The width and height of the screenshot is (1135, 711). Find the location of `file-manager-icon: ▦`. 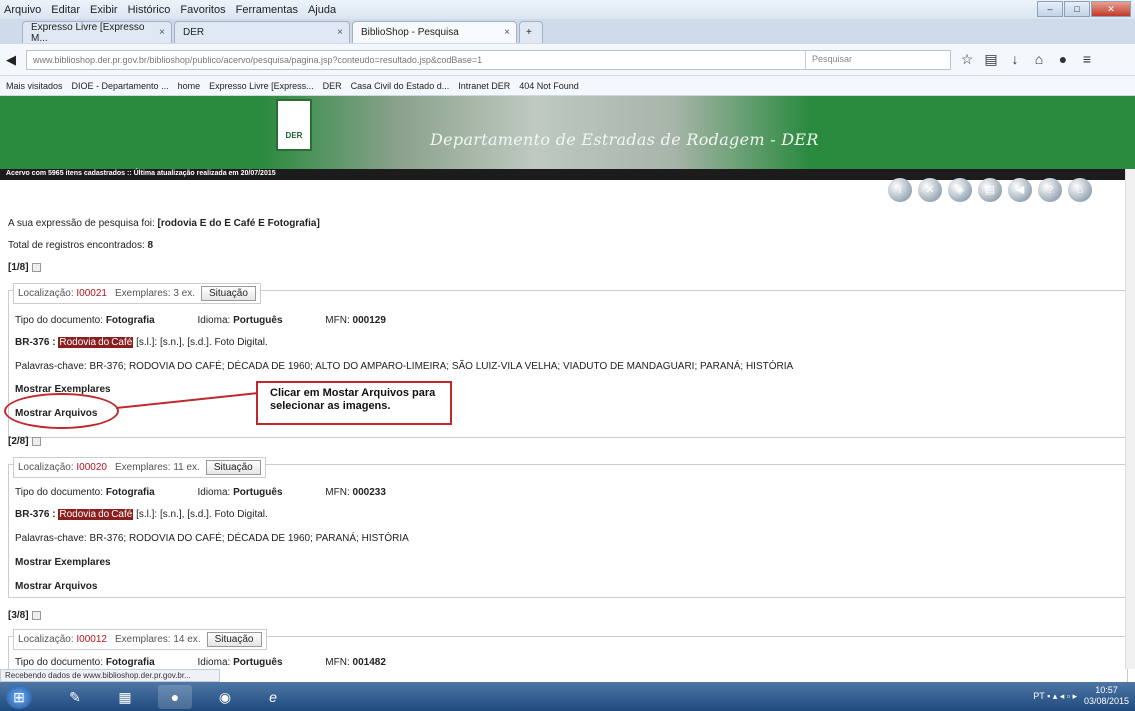

file-manager-icon: ▦ is located at coordinates (125, 697).